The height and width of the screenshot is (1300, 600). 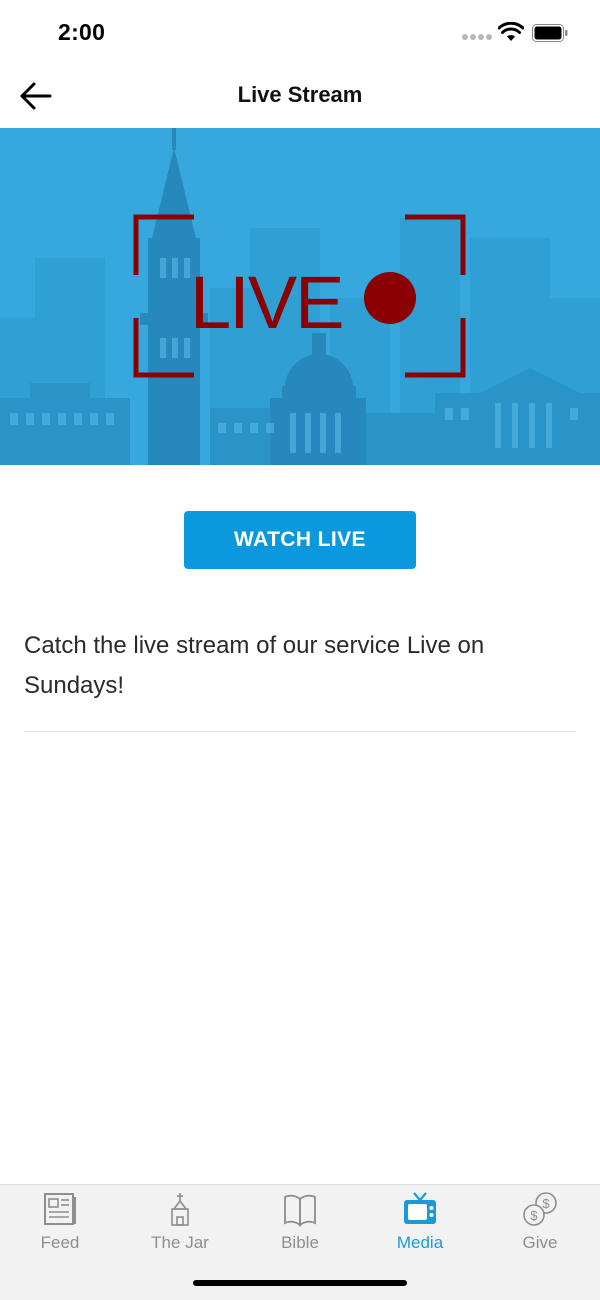 I want to click on tab-label: The Jar, so click(x=180, y=1242).